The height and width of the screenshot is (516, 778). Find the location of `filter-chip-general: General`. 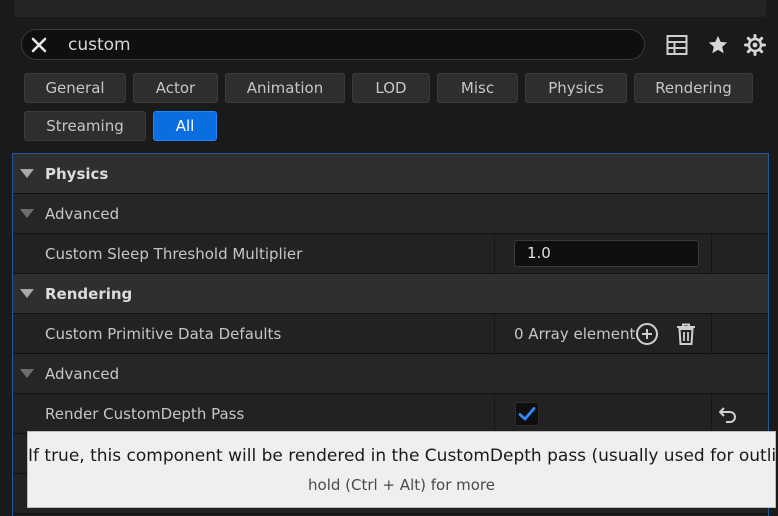

filter-chip-general: General is located at coordinates (75, 88).